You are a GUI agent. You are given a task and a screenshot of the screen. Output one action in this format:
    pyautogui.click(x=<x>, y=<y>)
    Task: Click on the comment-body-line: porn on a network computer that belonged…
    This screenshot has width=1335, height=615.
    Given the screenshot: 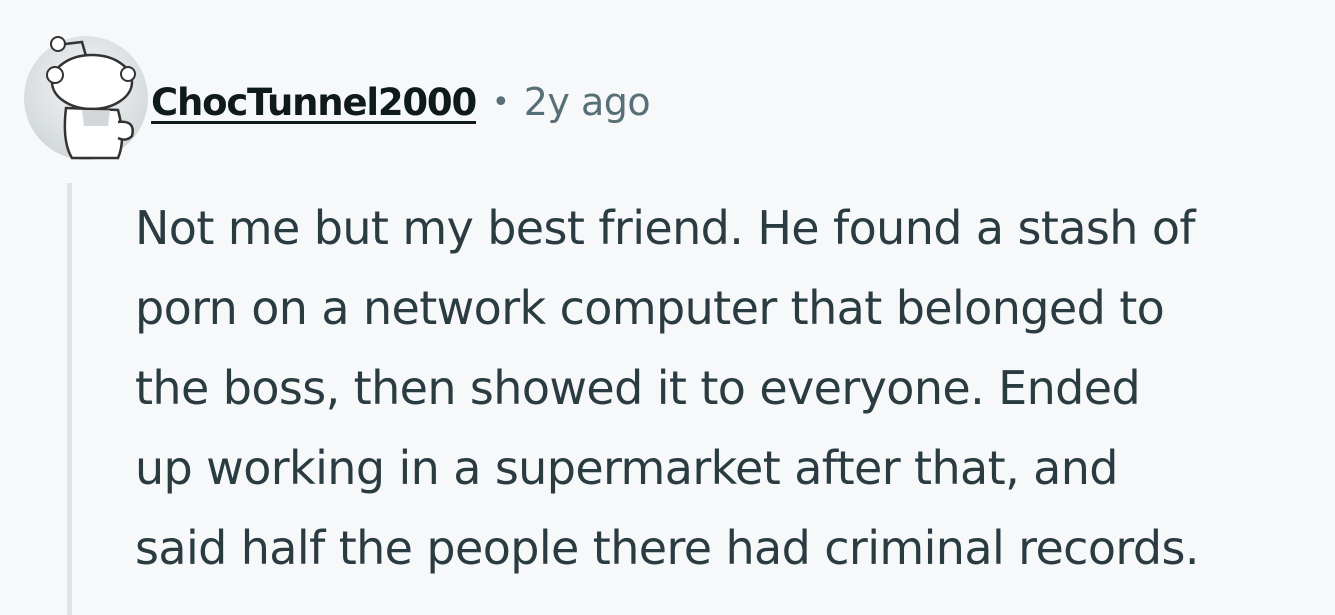 What is the action you would take?
    pyautogui.click(x=650, y=308)
    